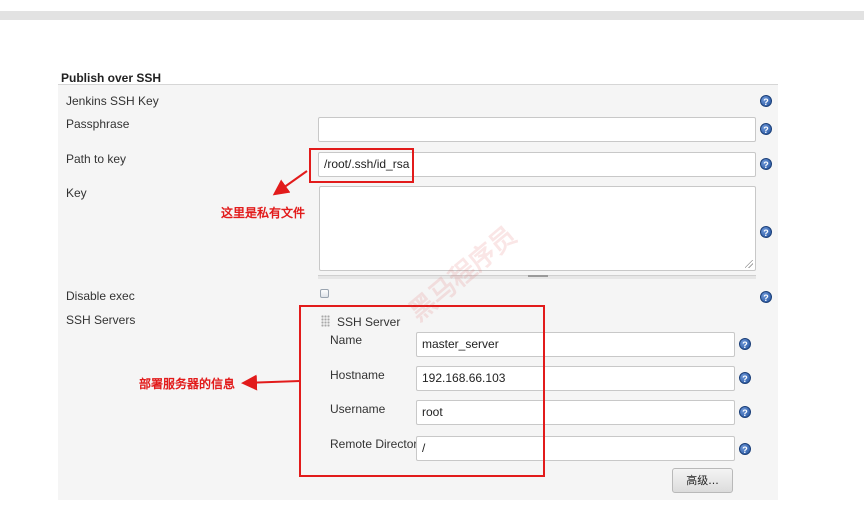 This screenshot has height=532, width=864. What do you see at coordinates (766, 232) in the screenshot?
I see `key-help-icon: ?` at bounding box center [766, 232].